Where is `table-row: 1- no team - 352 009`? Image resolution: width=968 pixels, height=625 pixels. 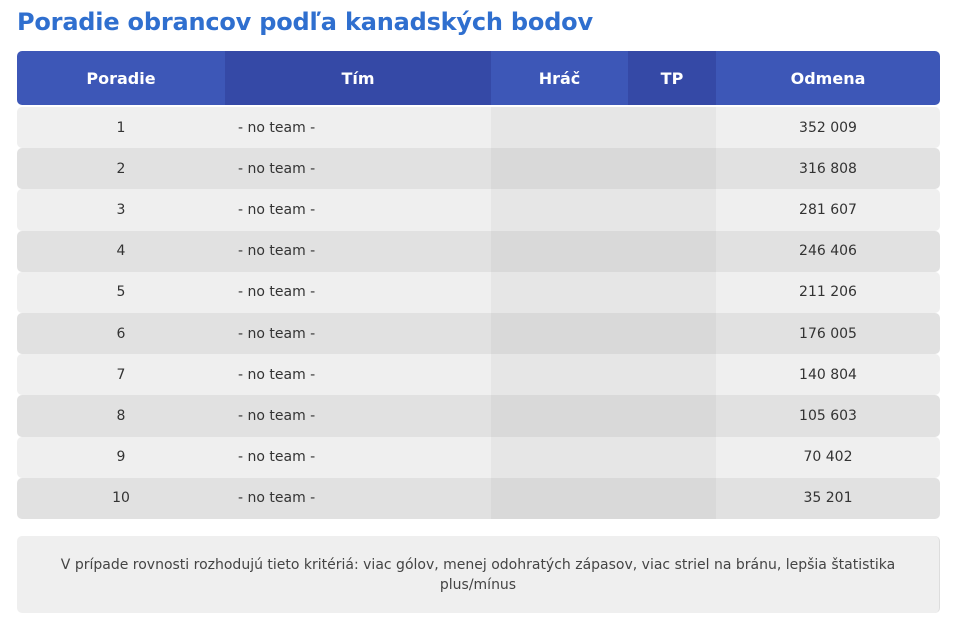
table-row: 1- no team - 352 009 is located at coordinates (478, 128).